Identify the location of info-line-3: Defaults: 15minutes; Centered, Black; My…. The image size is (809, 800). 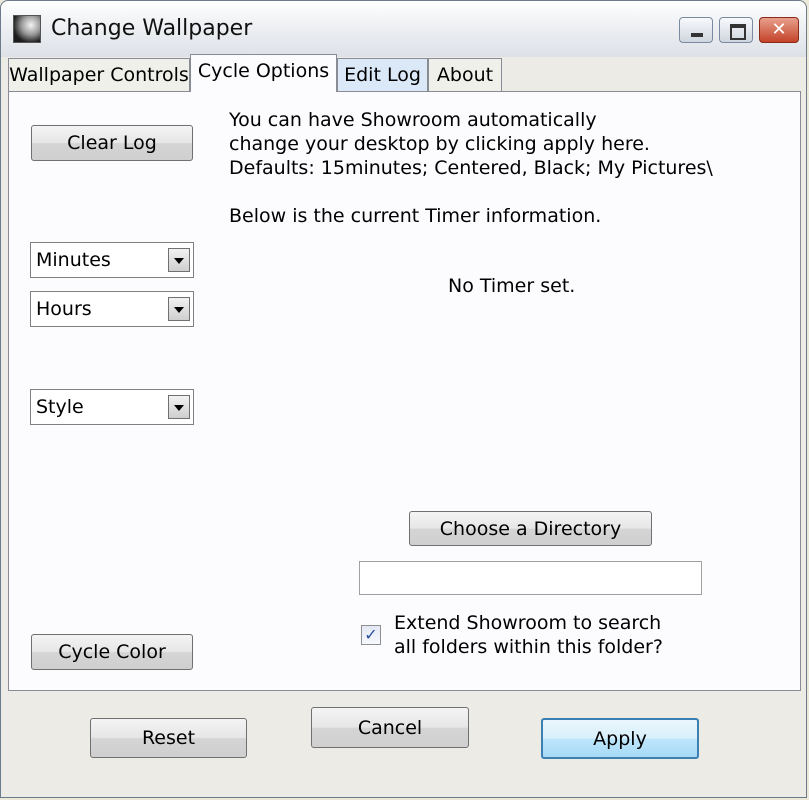
(471, 168).